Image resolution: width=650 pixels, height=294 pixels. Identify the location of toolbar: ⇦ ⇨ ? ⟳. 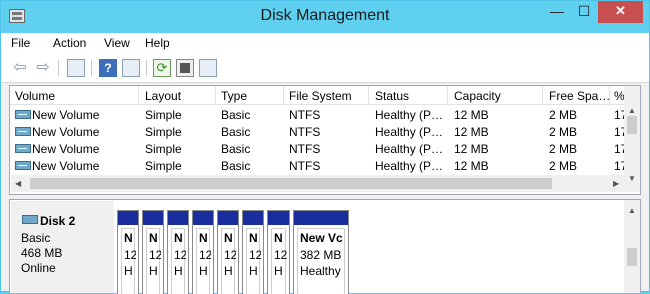
(325, 68).